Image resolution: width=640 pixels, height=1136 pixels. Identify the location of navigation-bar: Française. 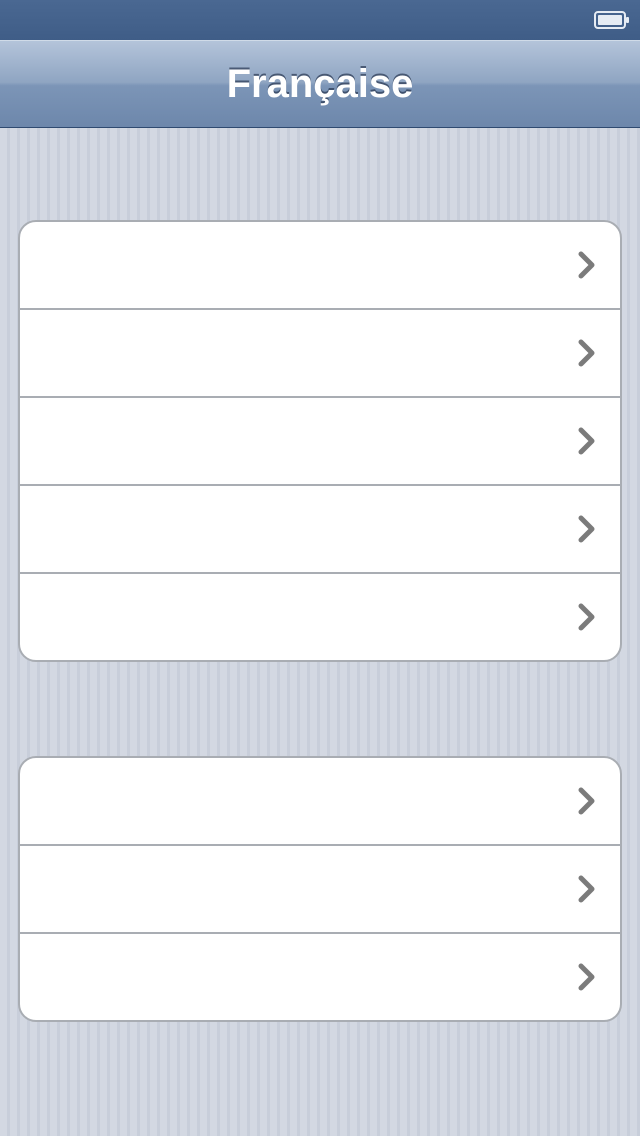
(320, 84).